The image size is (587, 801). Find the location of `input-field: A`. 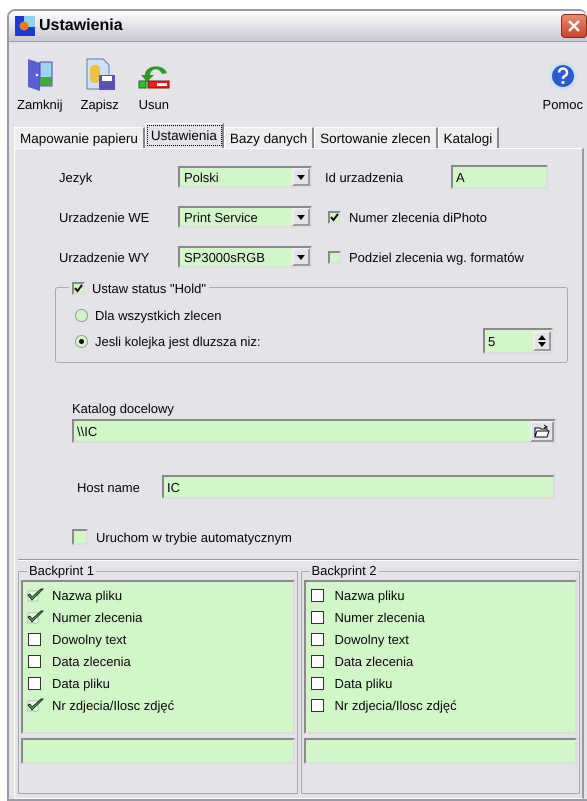

input-field: A is located at coordinates (499, 177).